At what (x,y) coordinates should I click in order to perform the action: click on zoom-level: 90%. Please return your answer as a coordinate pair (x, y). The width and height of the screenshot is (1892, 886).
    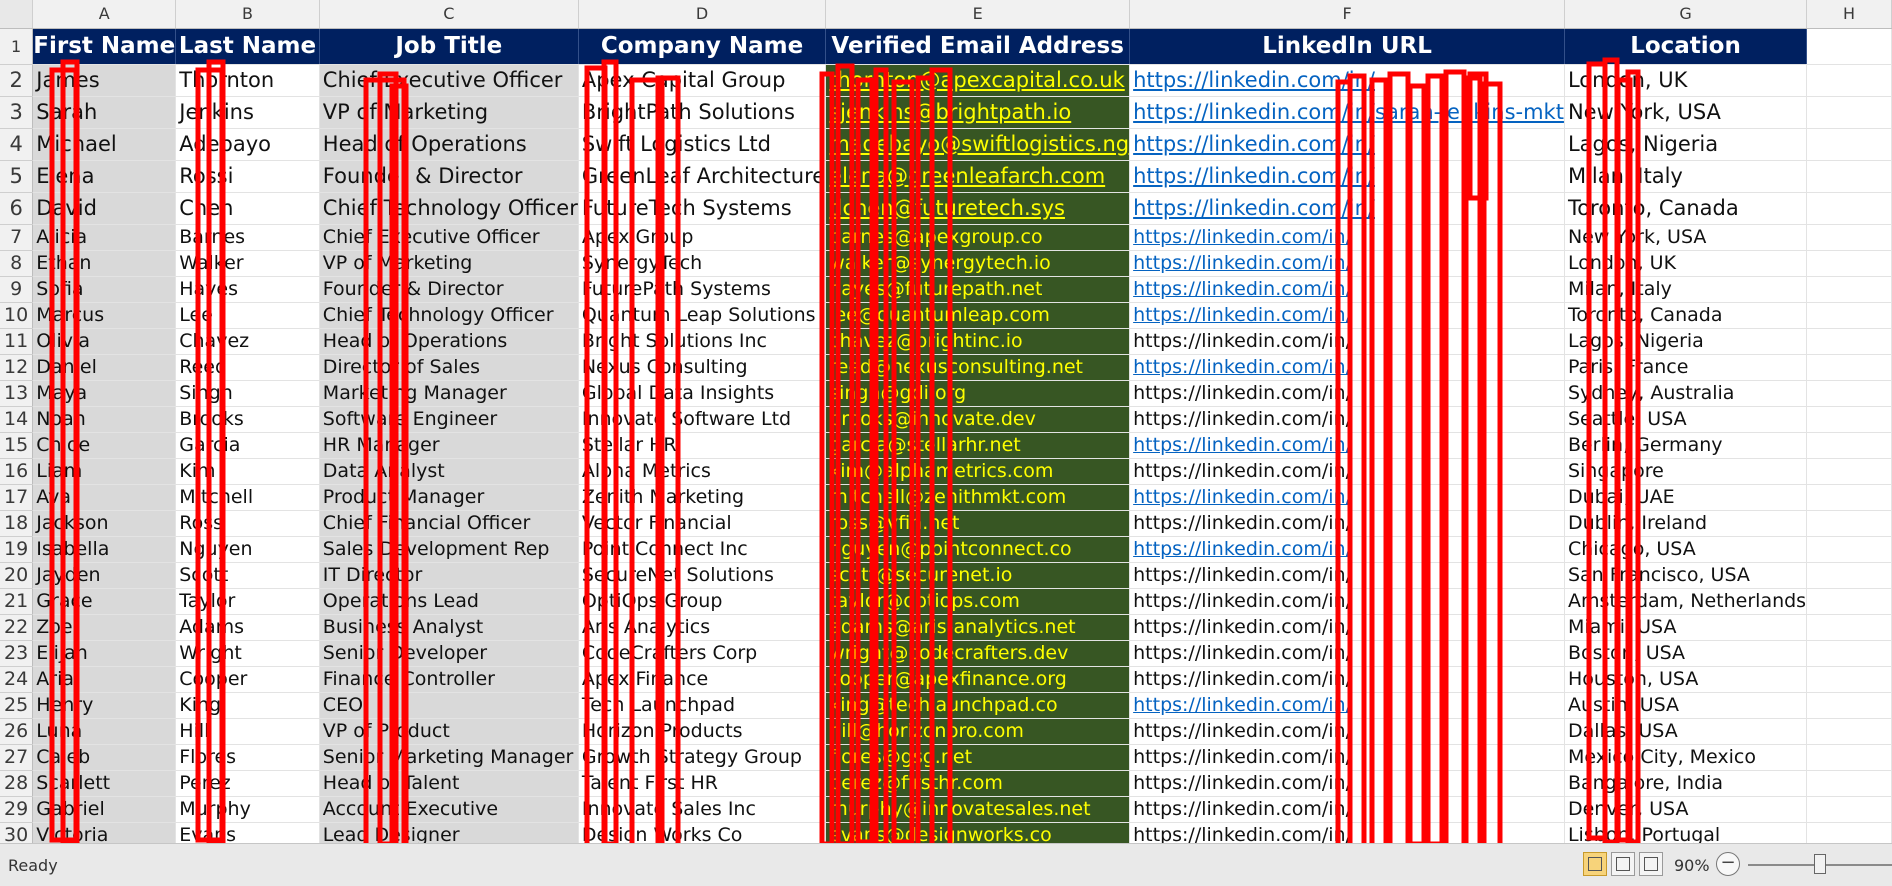
    Looking at the image, I should click on (1692, 865).